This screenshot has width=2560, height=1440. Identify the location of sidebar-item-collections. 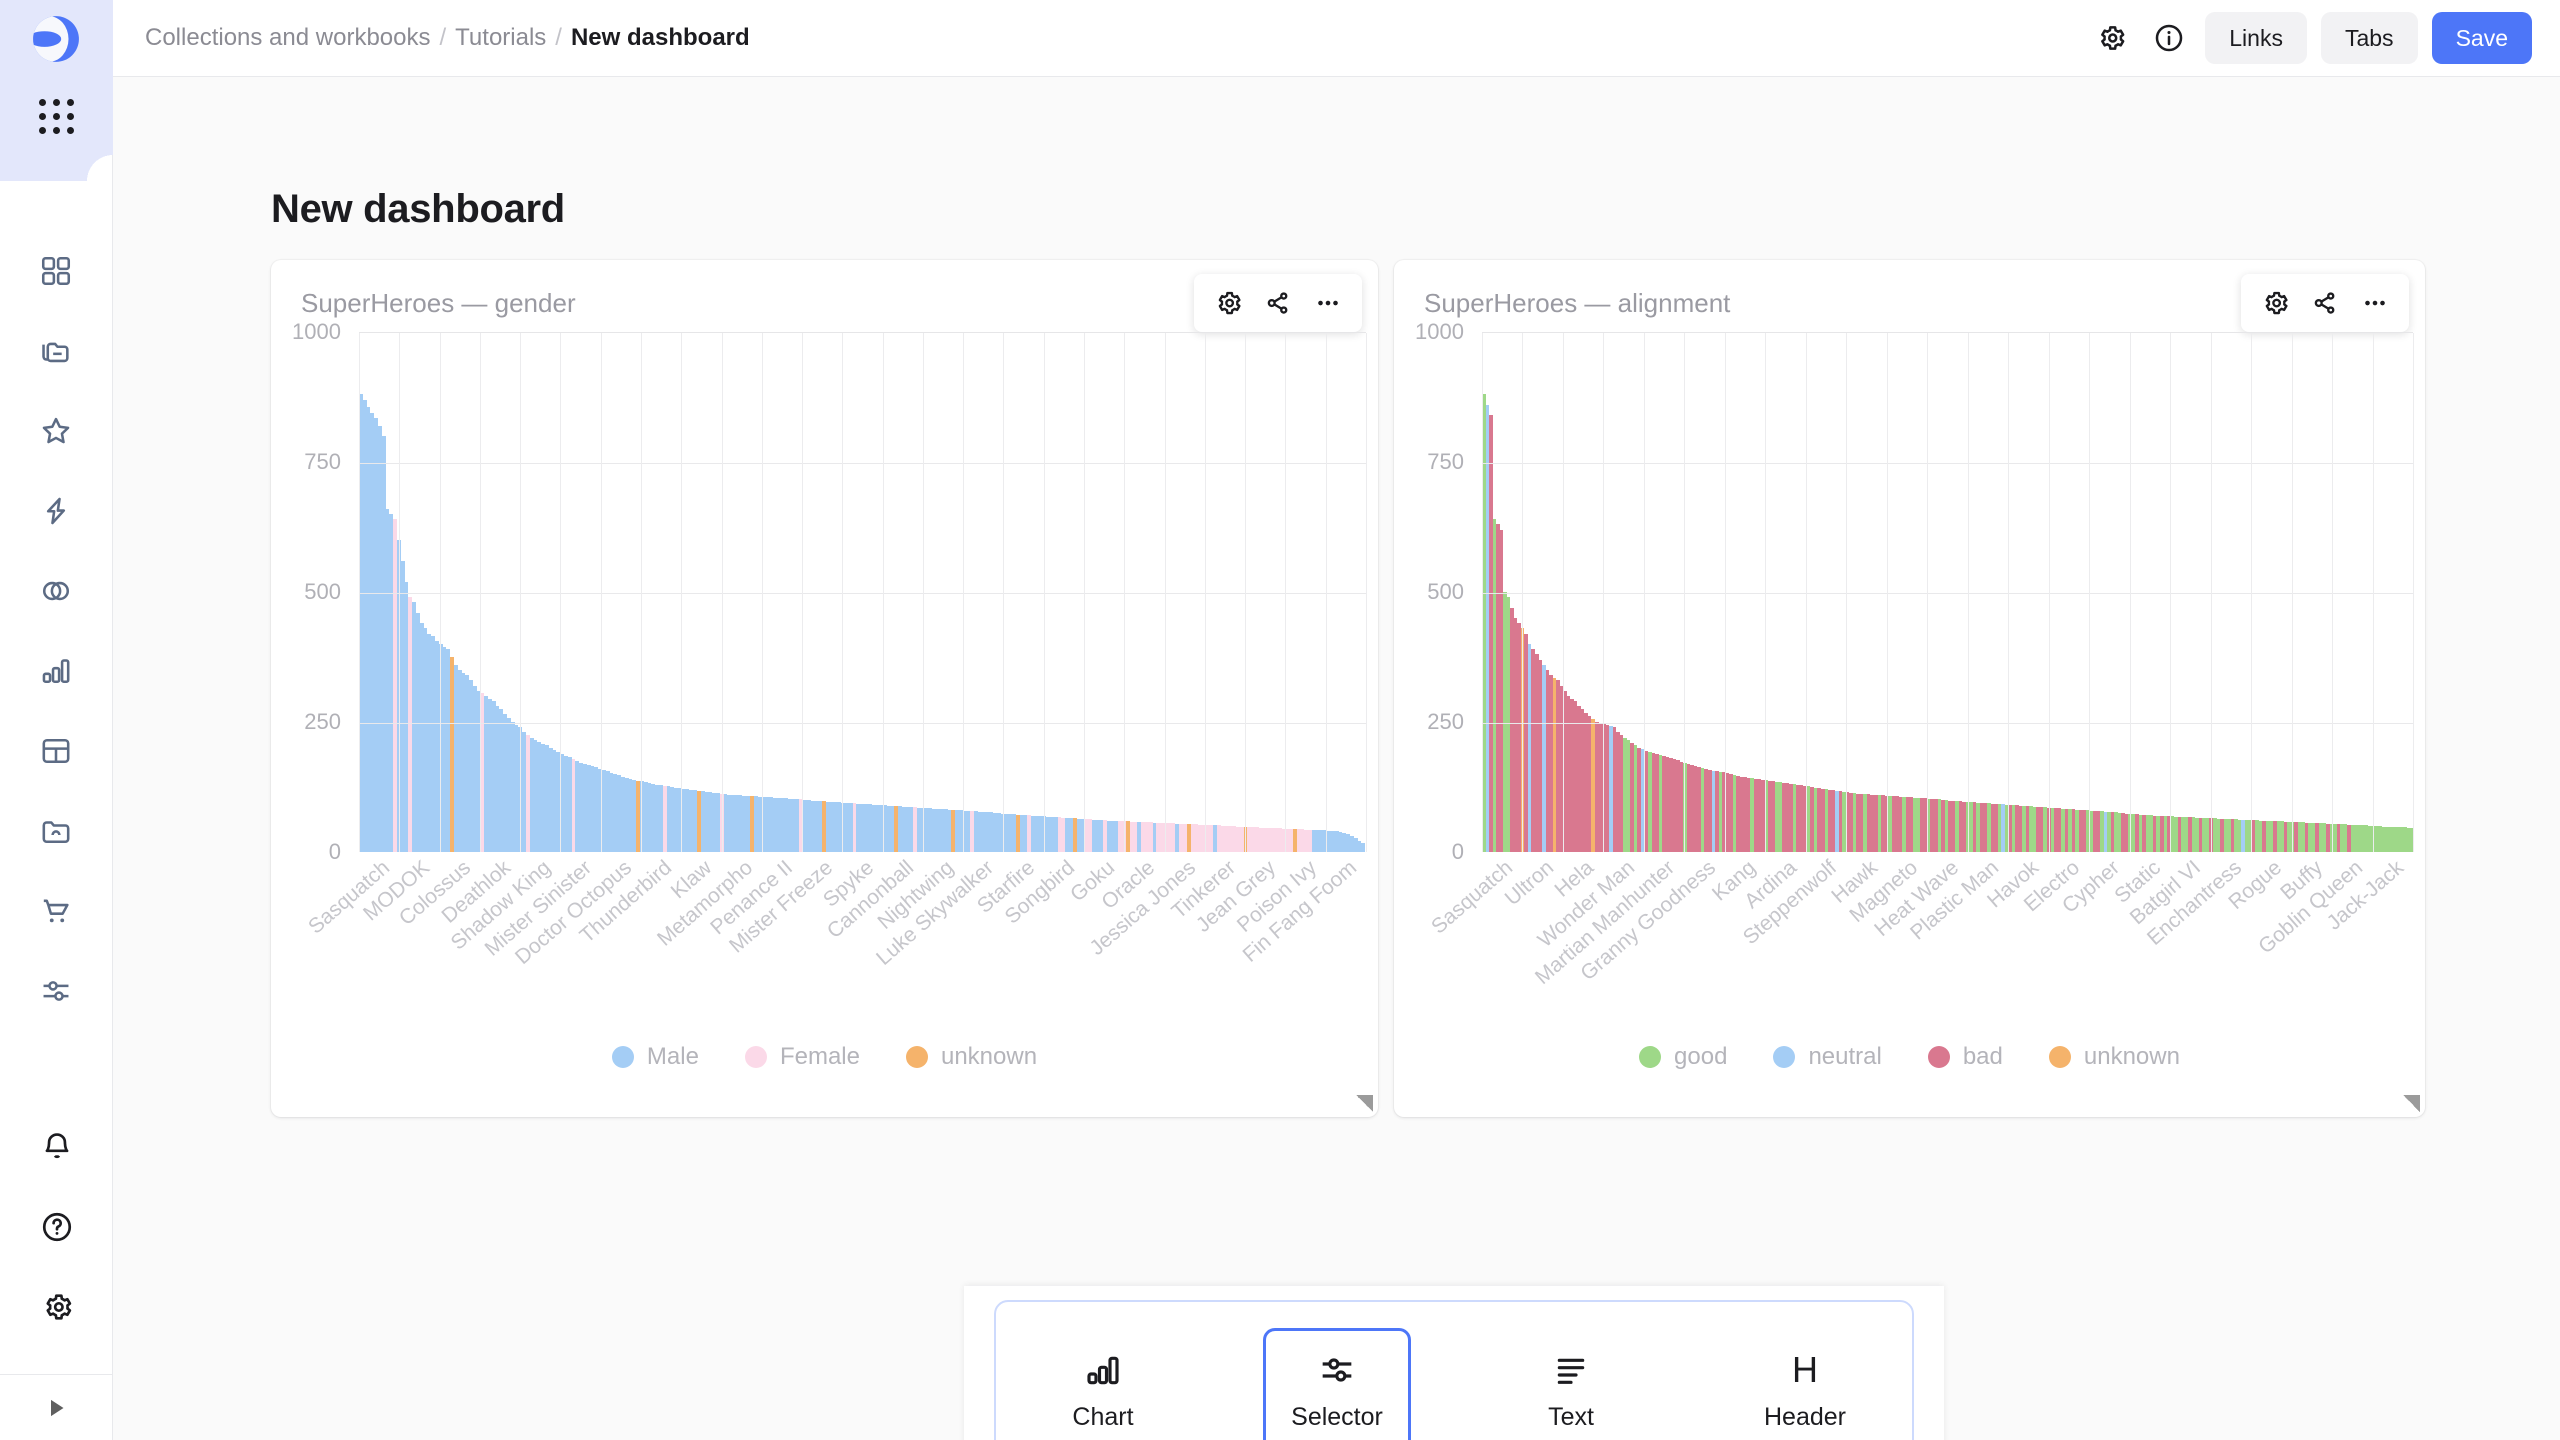
(56, 351).